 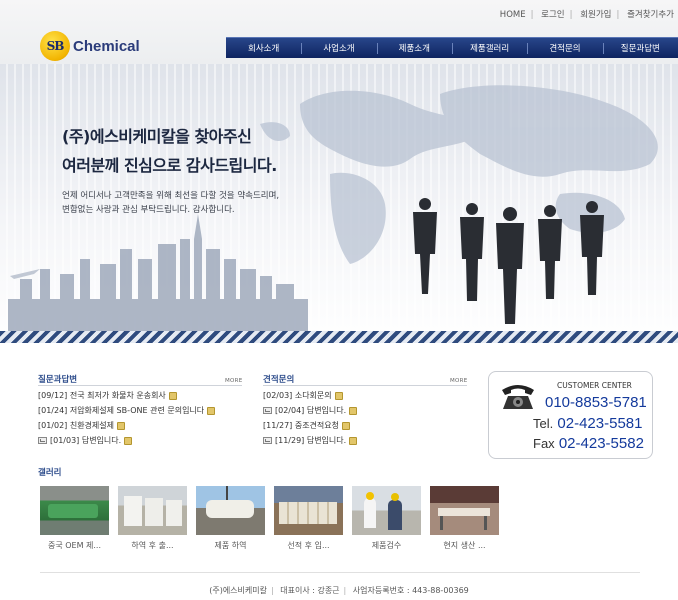 What do you see at coordinates (169, 151) in the screenshot?
I see `visual-headline: (주)에스비케미칼을 찾아주신 여러분께 진심으로 감사드립니다.` at bounding box center [169, 151].